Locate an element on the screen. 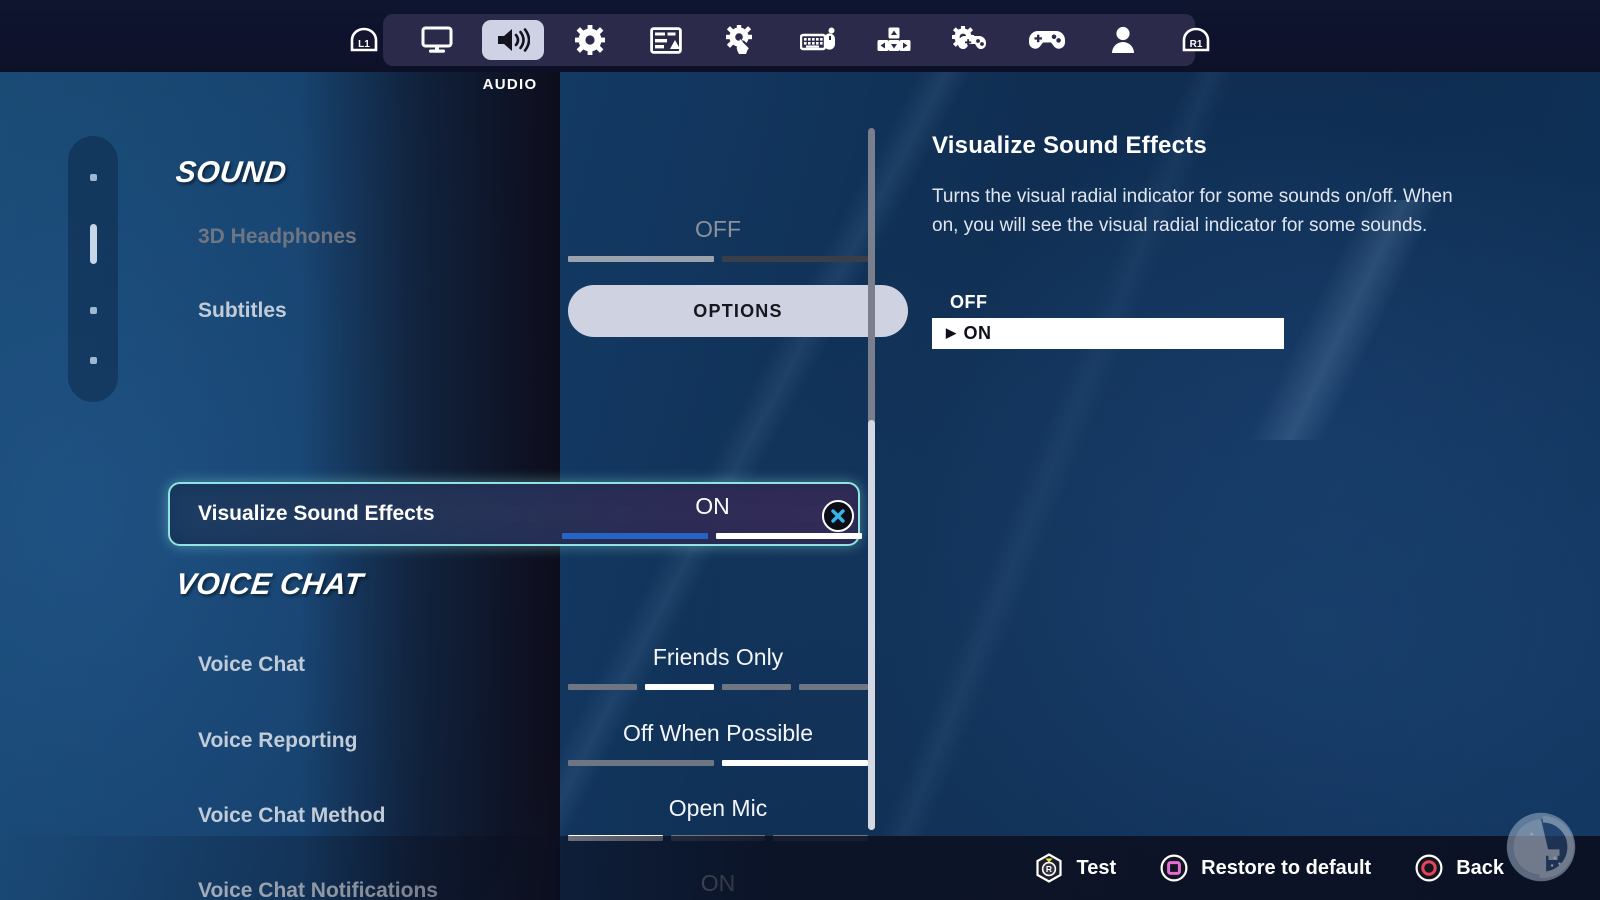 This screenshot has height=900, width=1600. circle-button-icon is located at coordinates (1429, 868).